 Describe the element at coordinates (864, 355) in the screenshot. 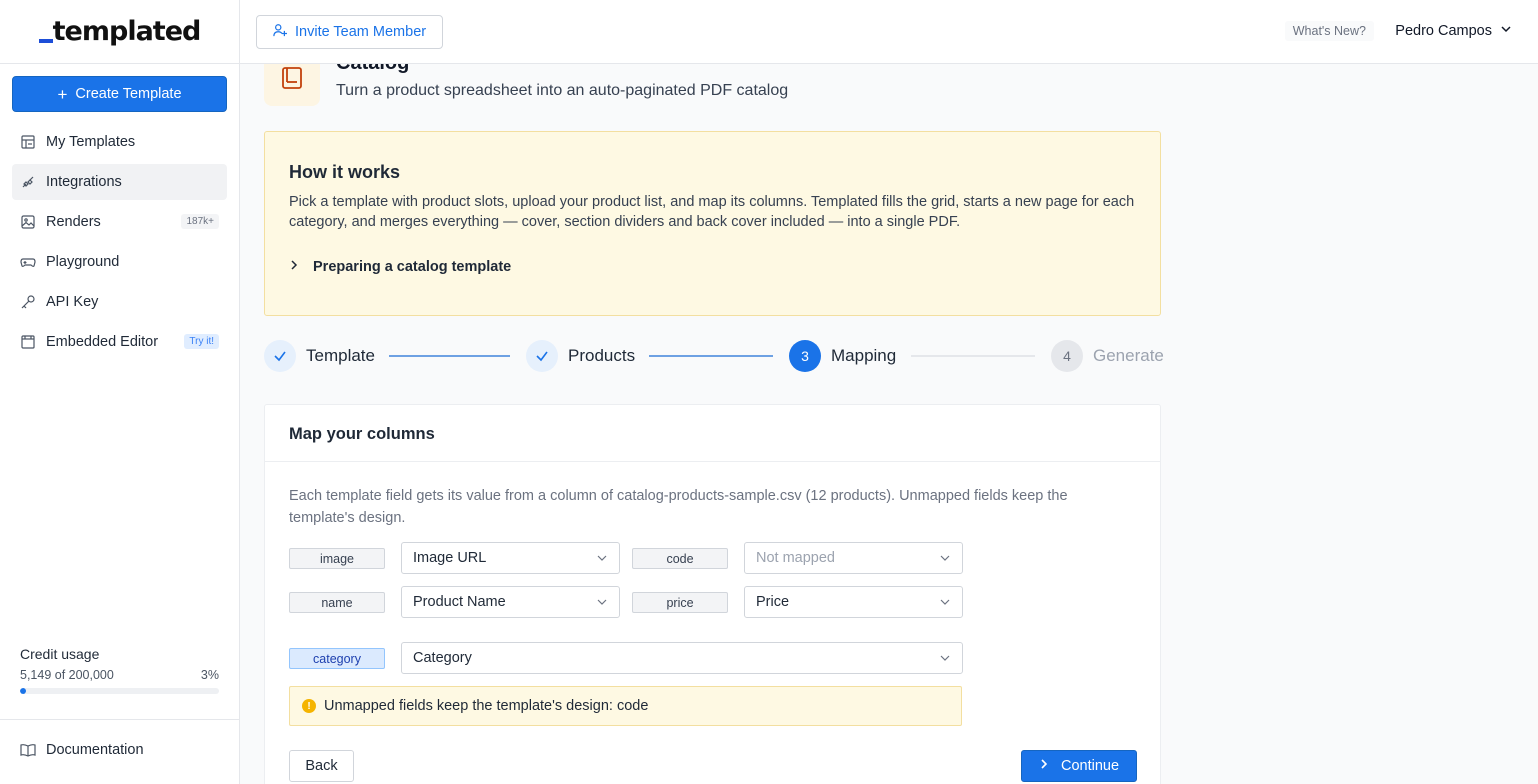

I see `step-label: Mapping` at that location.